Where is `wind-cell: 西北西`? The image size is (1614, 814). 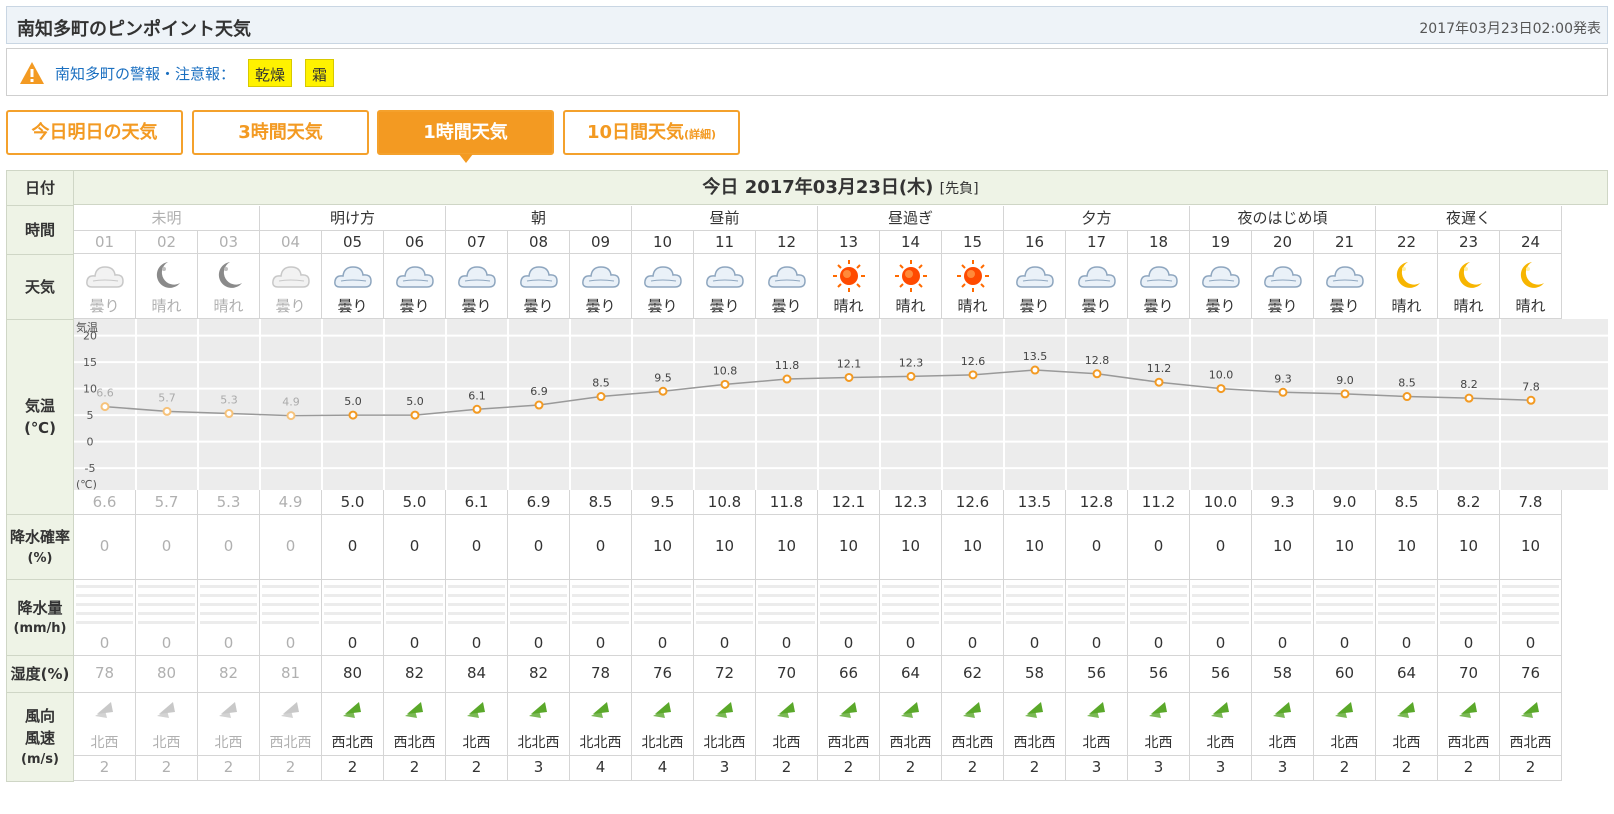 wind-cell: 西北西 is located at coordinates (1469, 724).